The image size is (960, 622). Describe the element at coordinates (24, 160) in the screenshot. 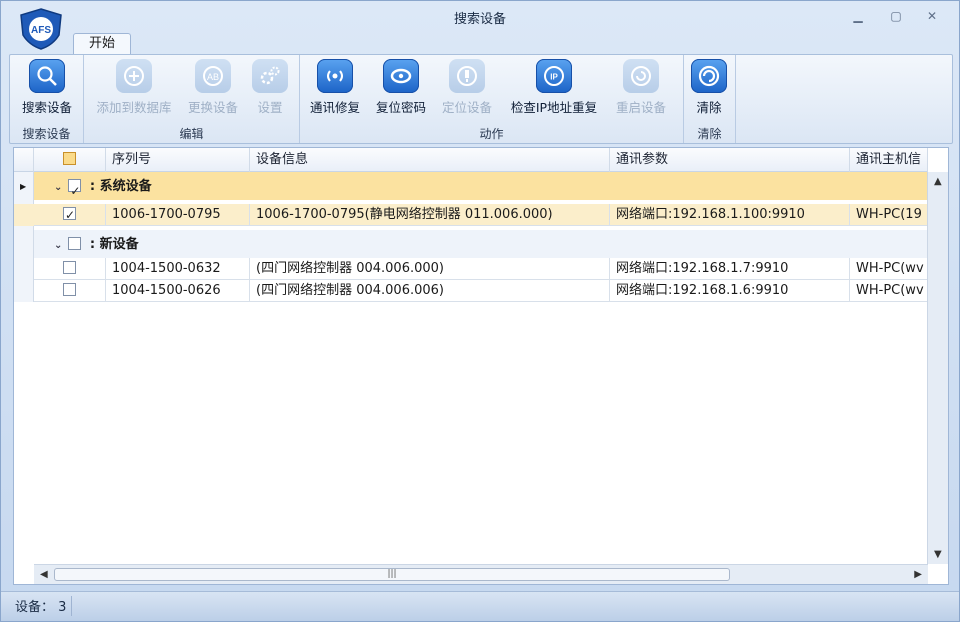

I see `row-indicator-header` at that location.